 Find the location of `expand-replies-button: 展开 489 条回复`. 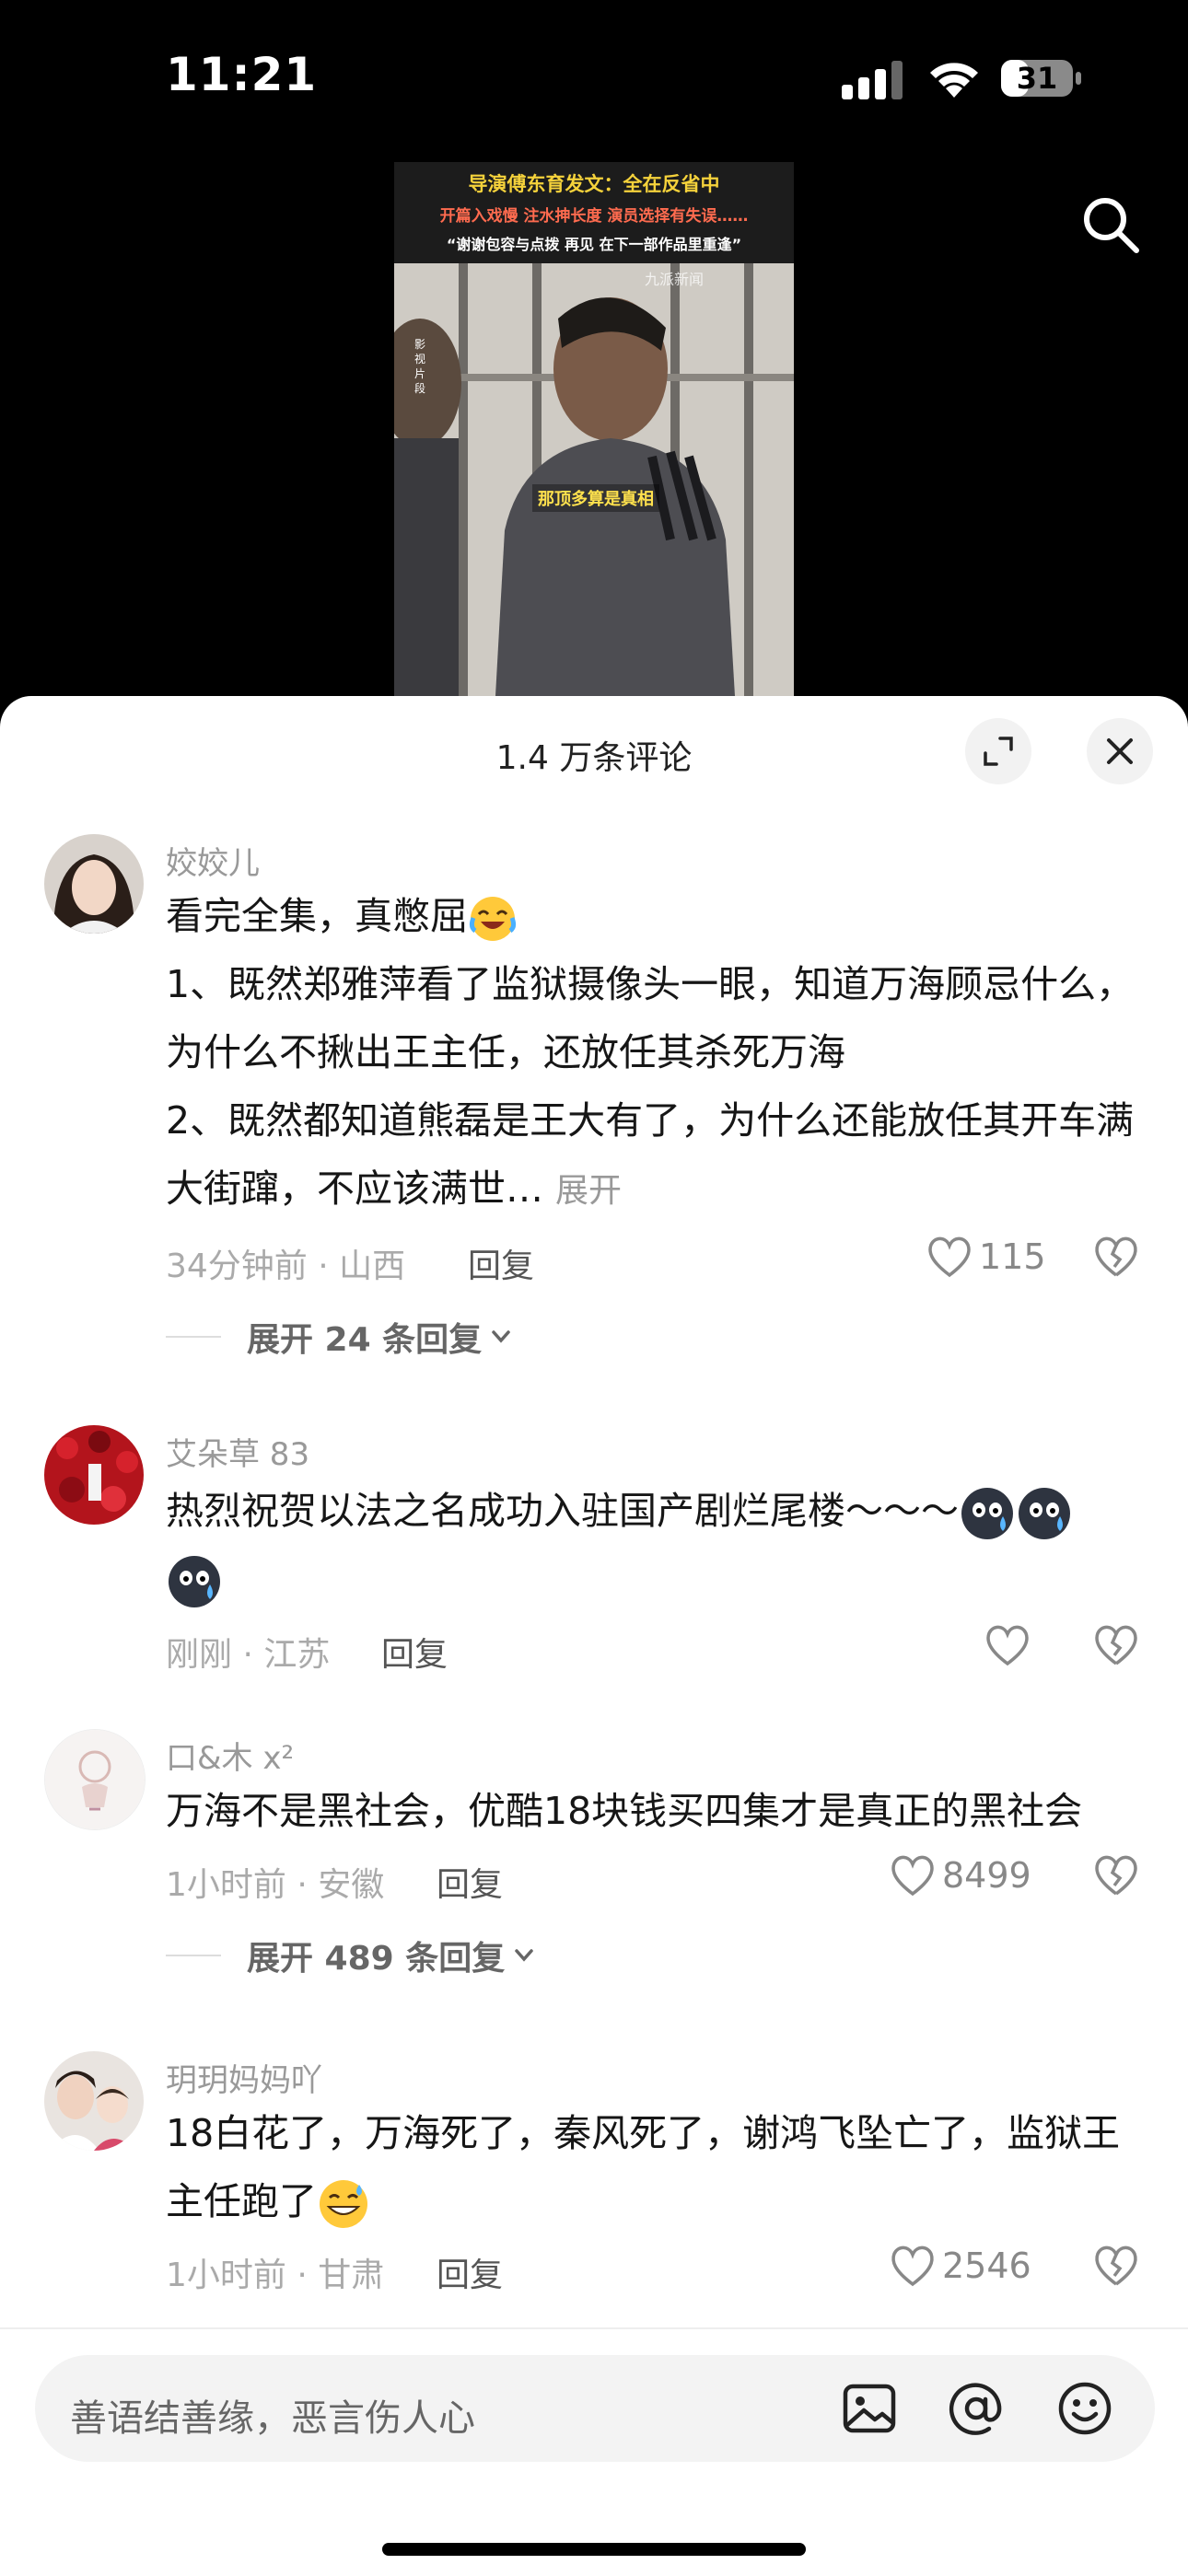

expand-replies-button: 展开 489 条回复 is located at coordinates (352, 1955).